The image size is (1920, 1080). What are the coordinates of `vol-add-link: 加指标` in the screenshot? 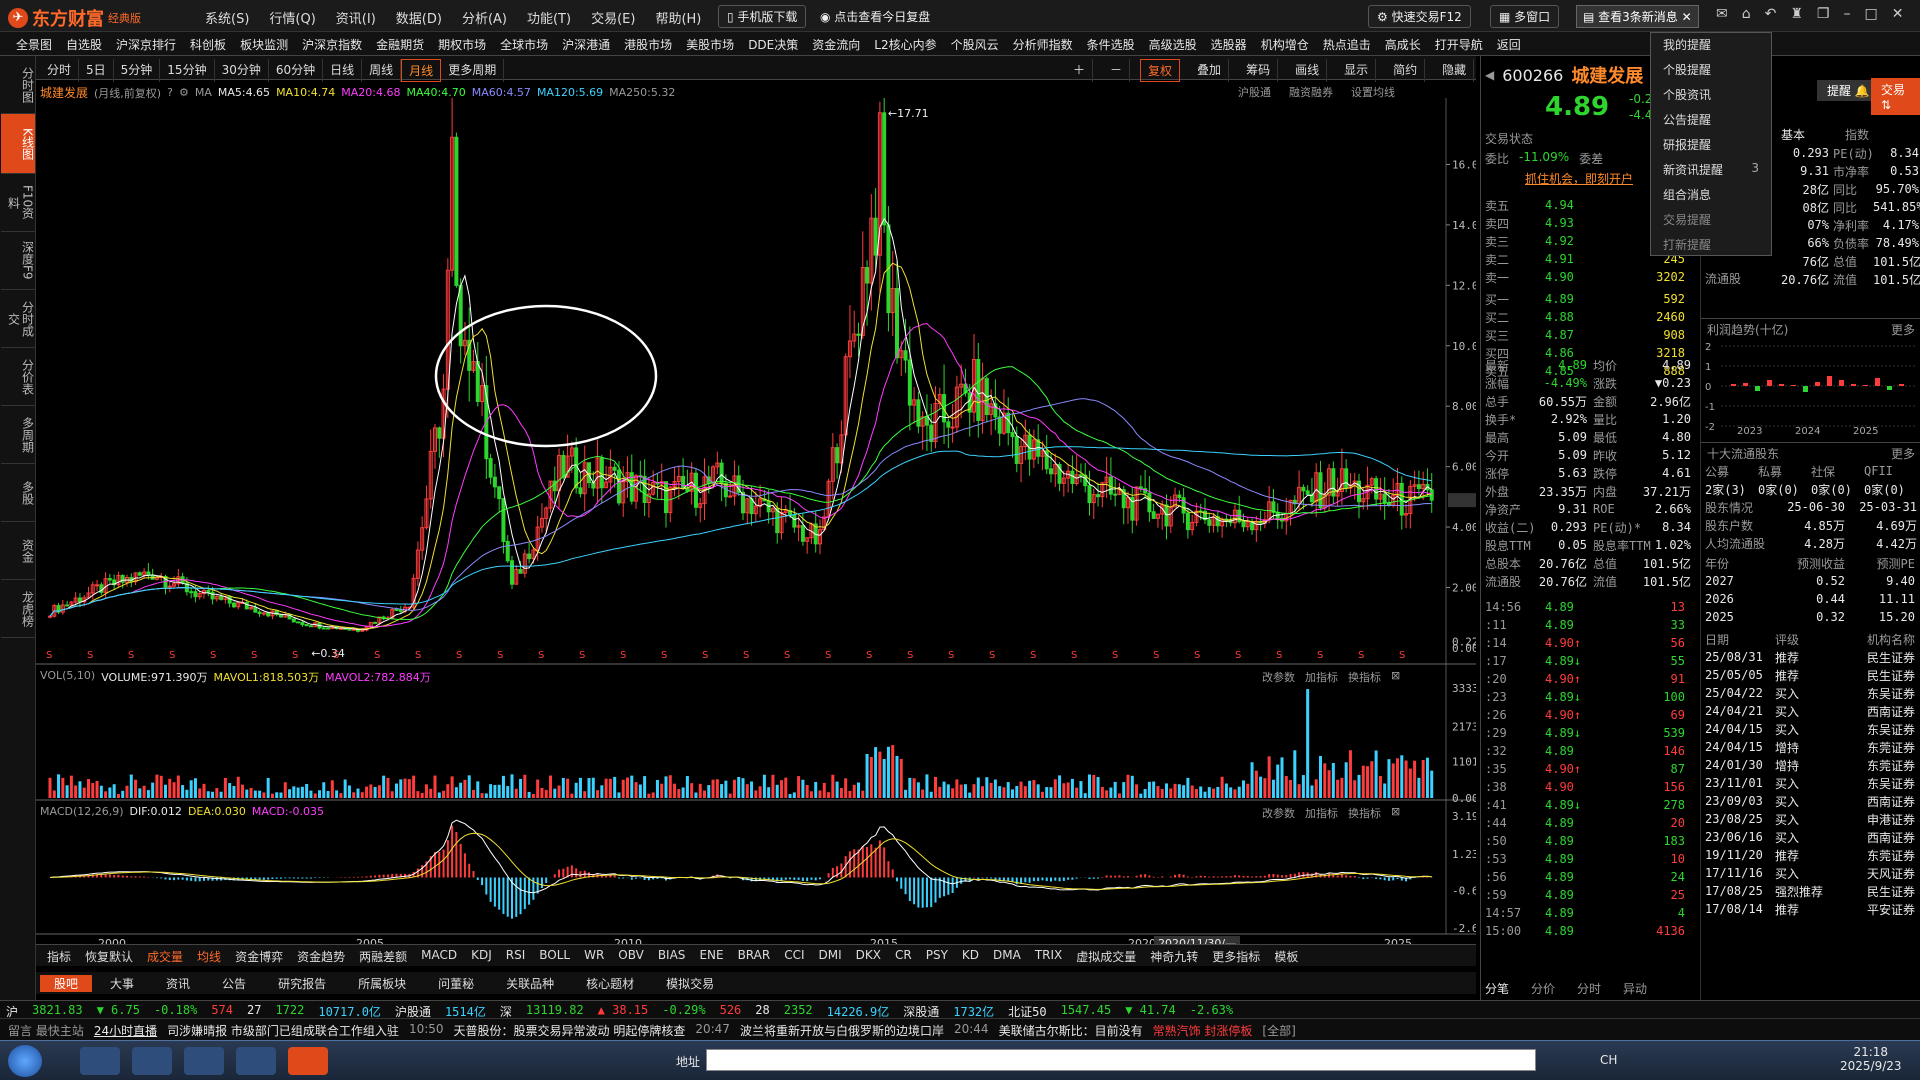 It's located at (1321, 677).